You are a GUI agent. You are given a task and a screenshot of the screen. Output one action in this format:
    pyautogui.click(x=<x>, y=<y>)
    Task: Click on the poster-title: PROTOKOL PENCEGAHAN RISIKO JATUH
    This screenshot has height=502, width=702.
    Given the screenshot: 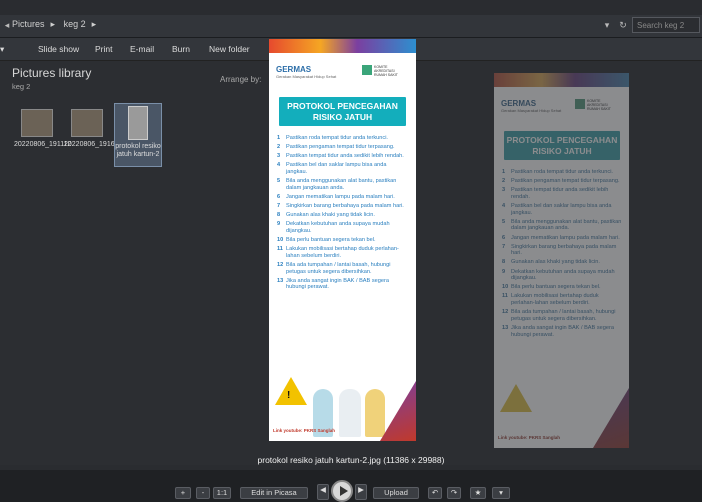 What is the action you would take?
    pyautogui.click(x=562, y=145)
    